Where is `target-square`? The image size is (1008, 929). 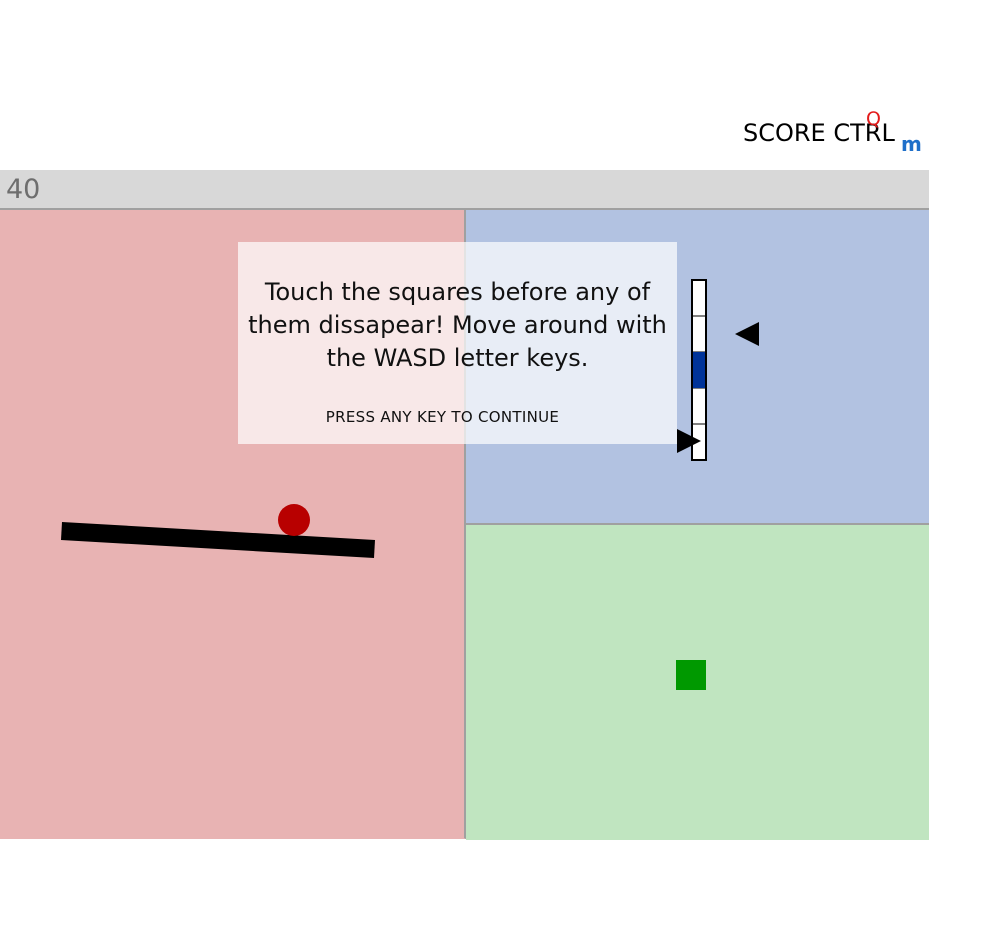
target-square is located at coordinates (691, 675).